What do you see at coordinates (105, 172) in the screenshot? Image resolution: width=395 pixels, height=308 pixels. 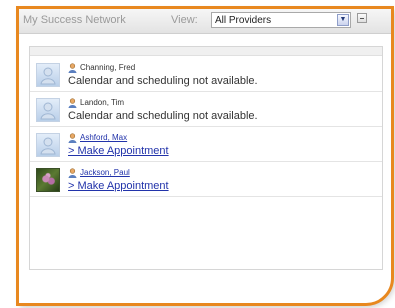 I see `provider-name-link: Jackson, Paul` at bounding box center [105, 172].